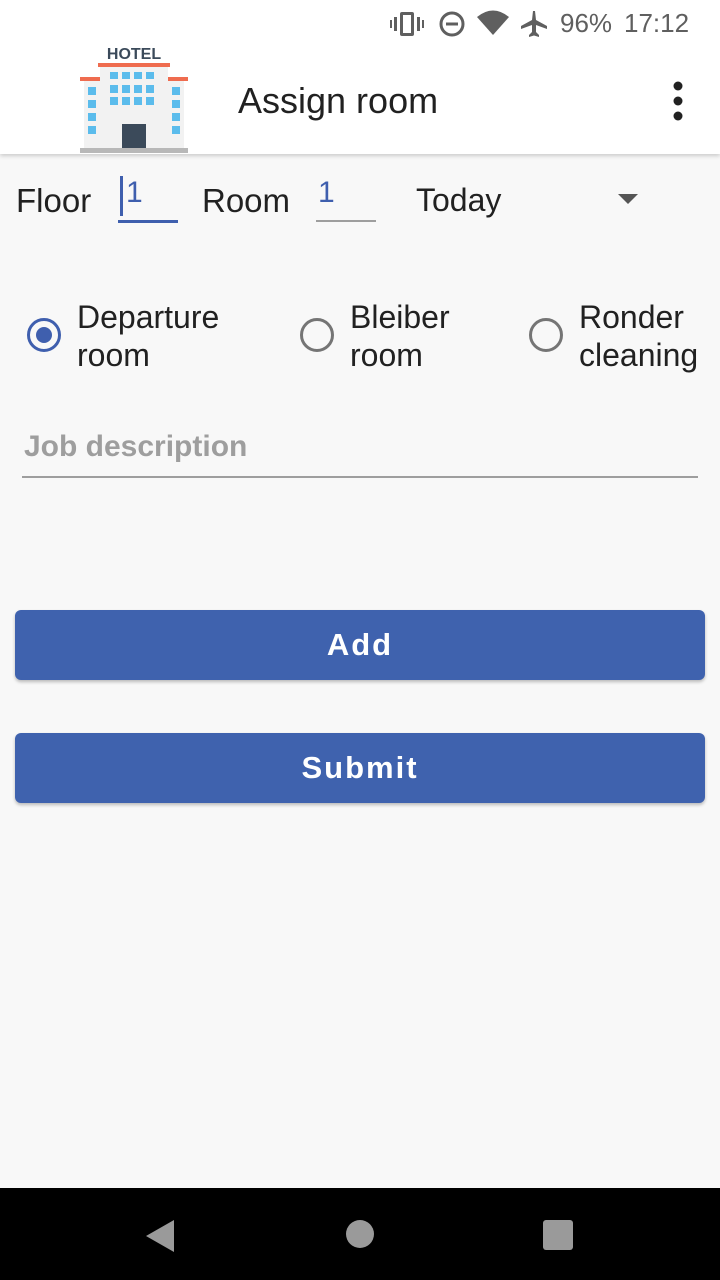  I want to click on add-button: Add, so click(360, 645).